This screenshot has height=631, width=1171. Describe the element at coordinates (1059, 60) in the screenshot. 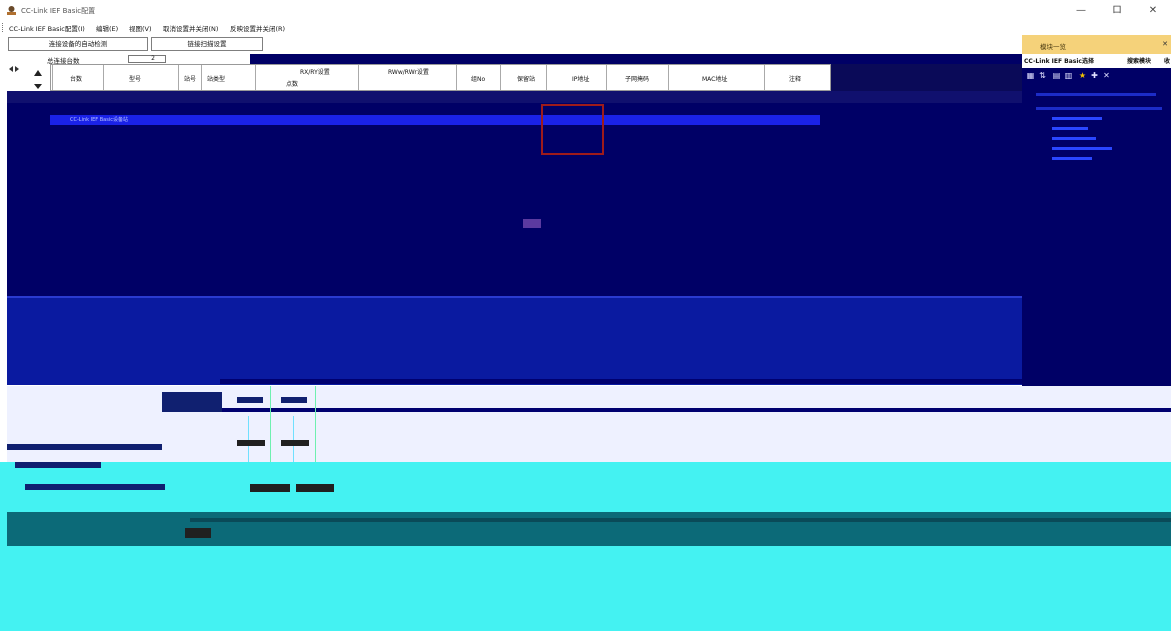

I see `tab-cclink-select: CC-Link IEF Basic选择` at that location.